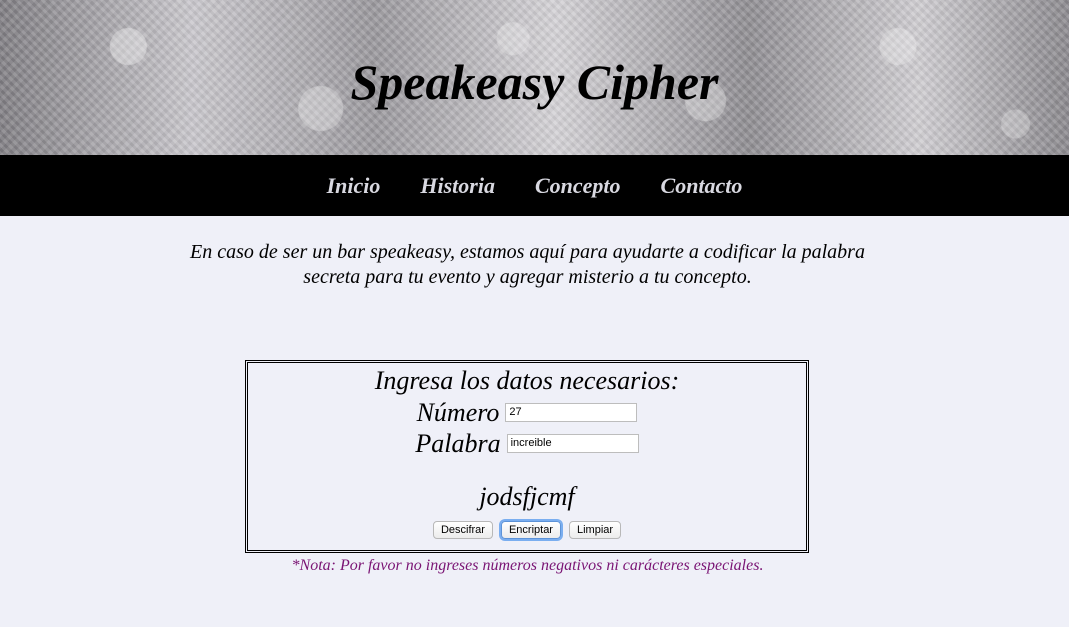 This screenshot has height=627, width=1069. I want to click on clear-button: Limpiar, so click(595, 530).